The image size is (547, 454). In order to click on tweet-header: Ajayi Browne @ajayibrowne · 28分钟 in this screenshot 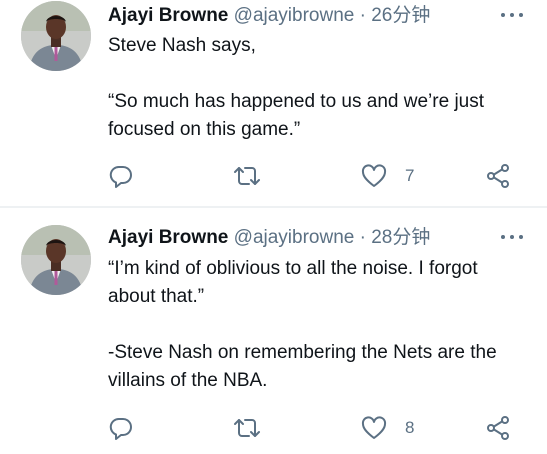, I will do `click(312, 238)`.